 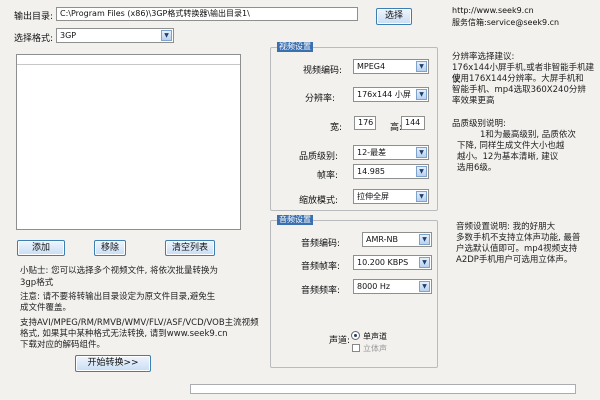 What do you see at coordinates (391, 196) in the screenshot?
I see `zoom-mode-select: 拉伸全屏 ▼` at bounding box center [391, 196].